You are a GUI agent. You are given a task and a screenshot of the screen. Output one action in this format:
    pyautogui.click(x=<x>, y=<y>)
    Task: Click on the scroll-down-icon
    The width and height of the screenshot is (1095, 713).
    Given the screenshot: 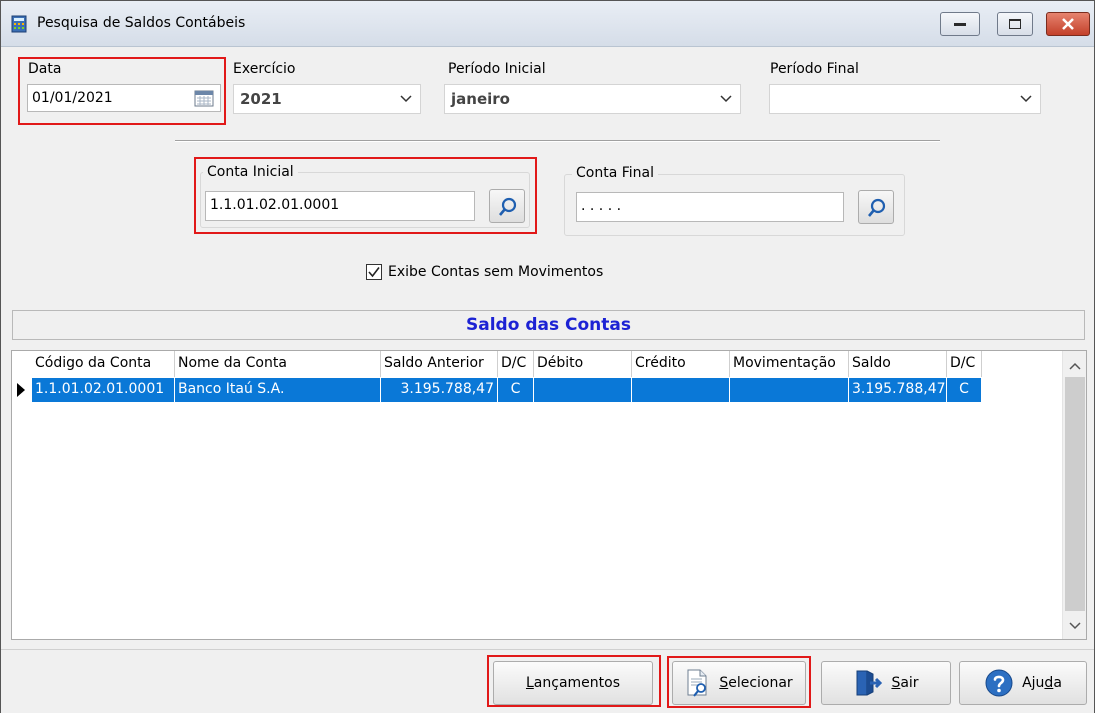 What is the action you would take?
    pyautogui.click(x=1075, y=626)
    